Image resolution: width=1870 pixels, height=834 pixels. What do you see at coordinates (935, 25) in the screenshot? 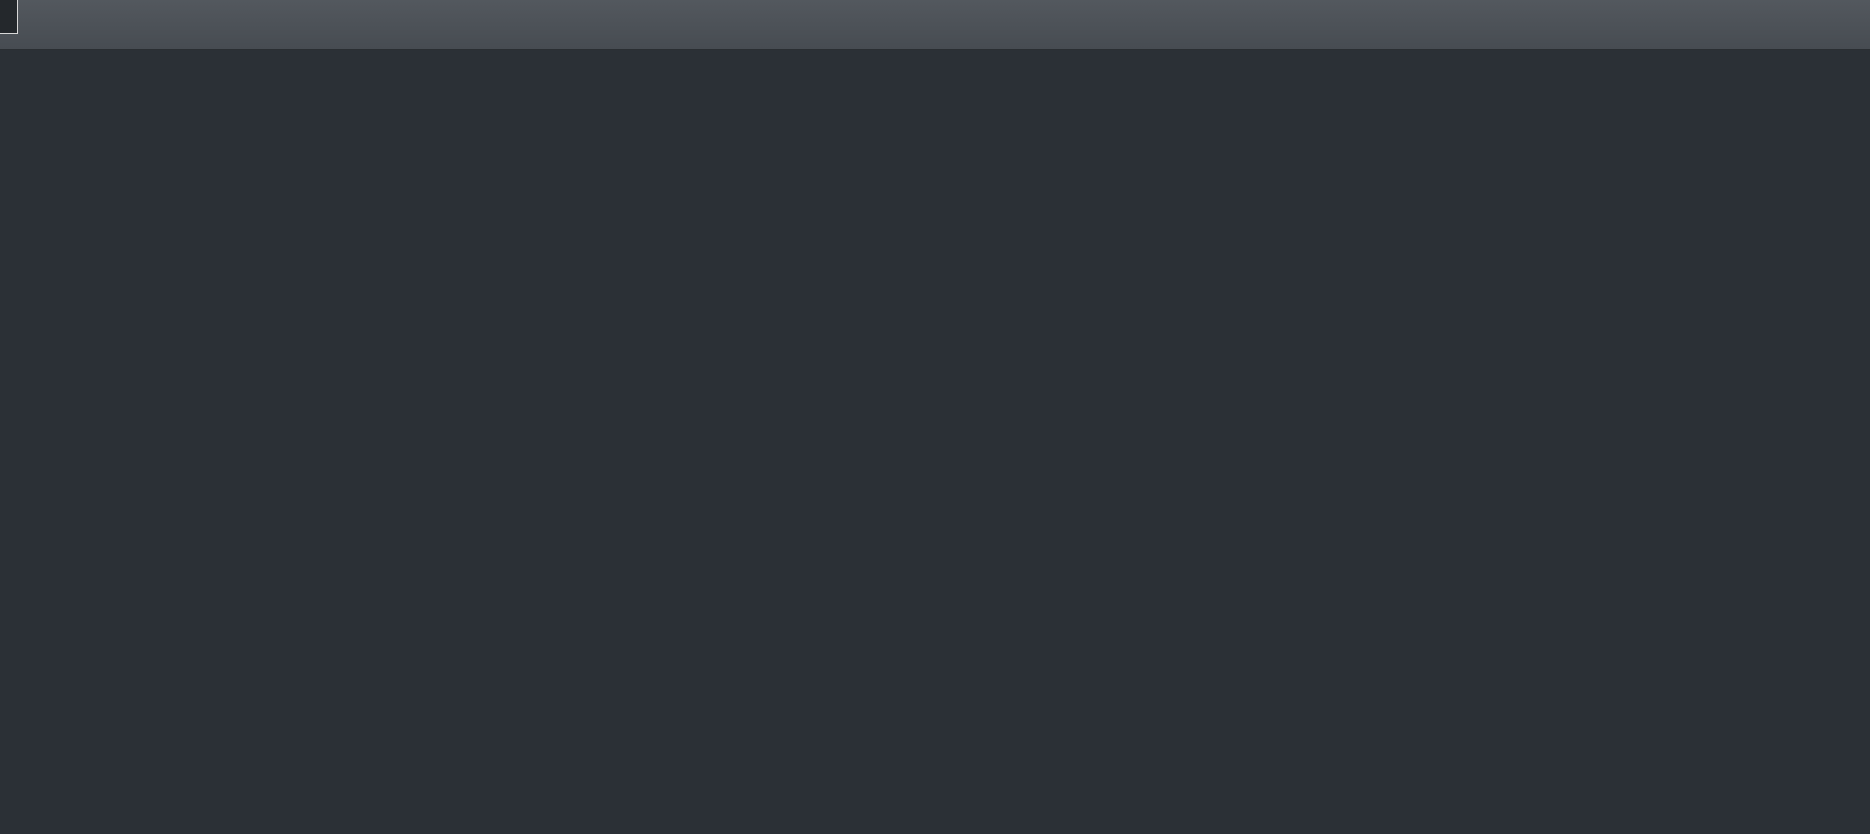
I see `stats-table-header` at bounding box center [935, 25].